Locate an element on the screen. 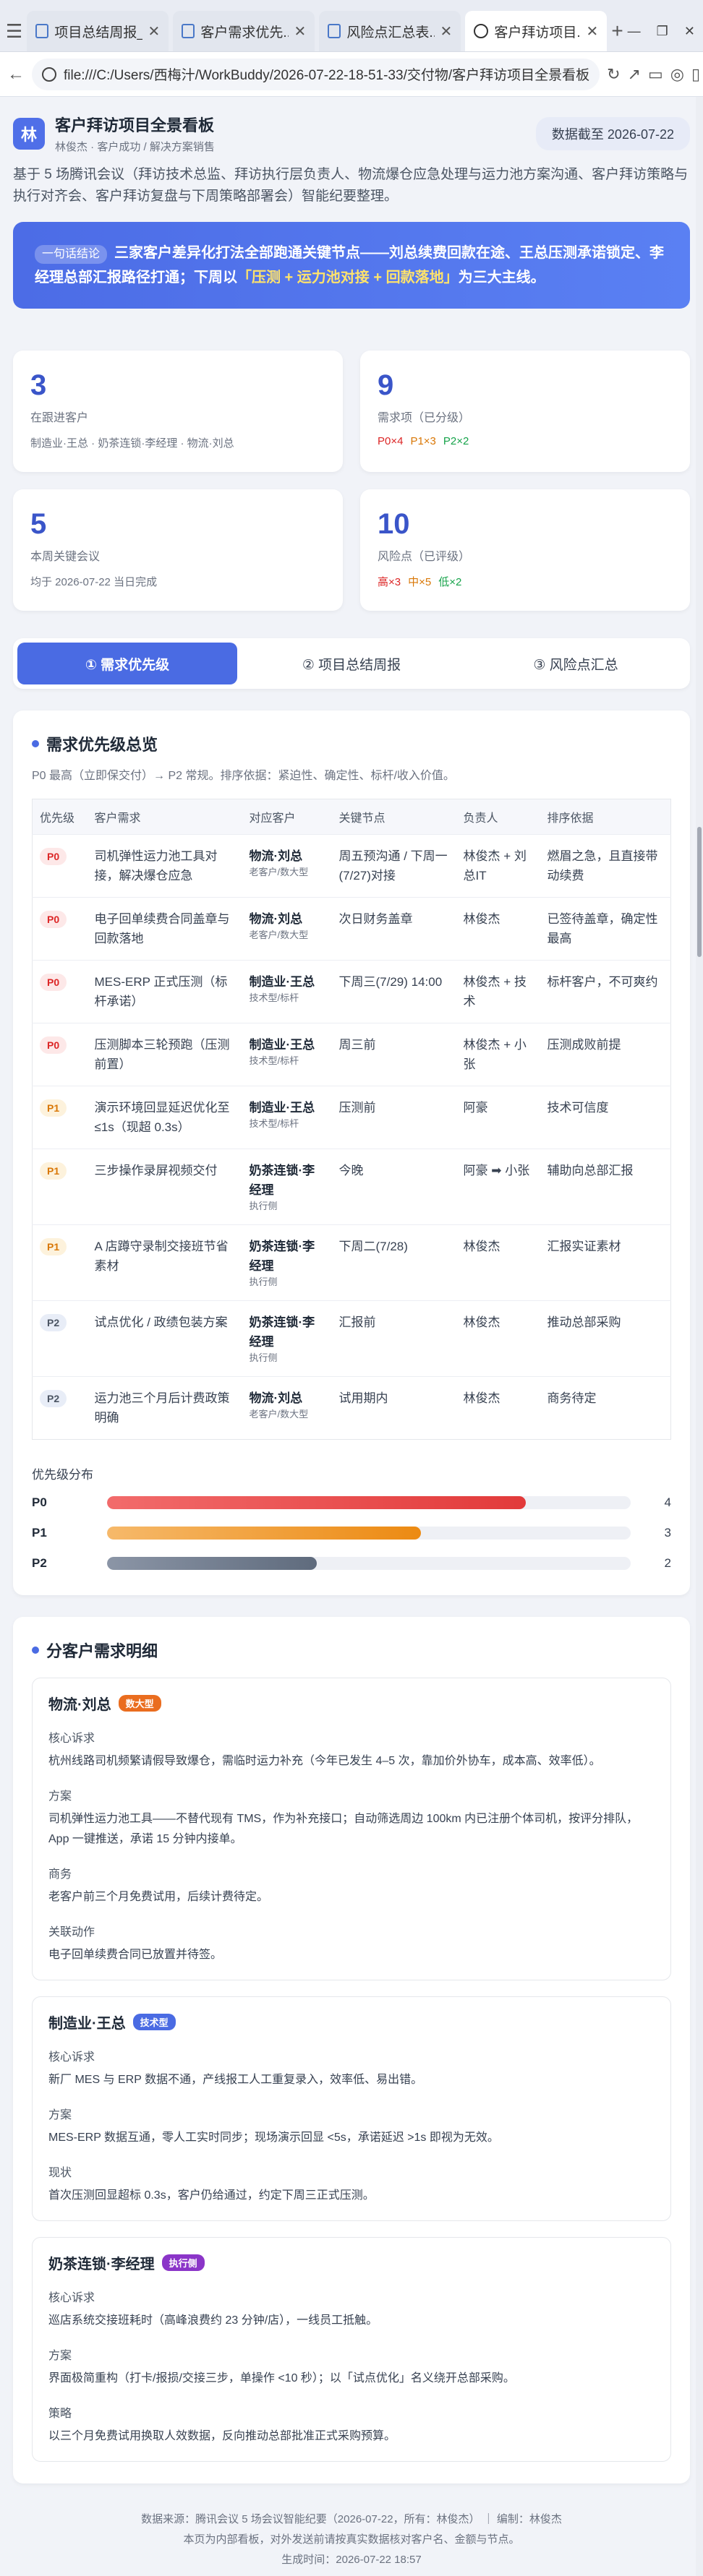 Image resolution: width=703 pixels, height=2576 pixels. basis-cell: 汇报实证素材 is located at coordinates (605, 1263).